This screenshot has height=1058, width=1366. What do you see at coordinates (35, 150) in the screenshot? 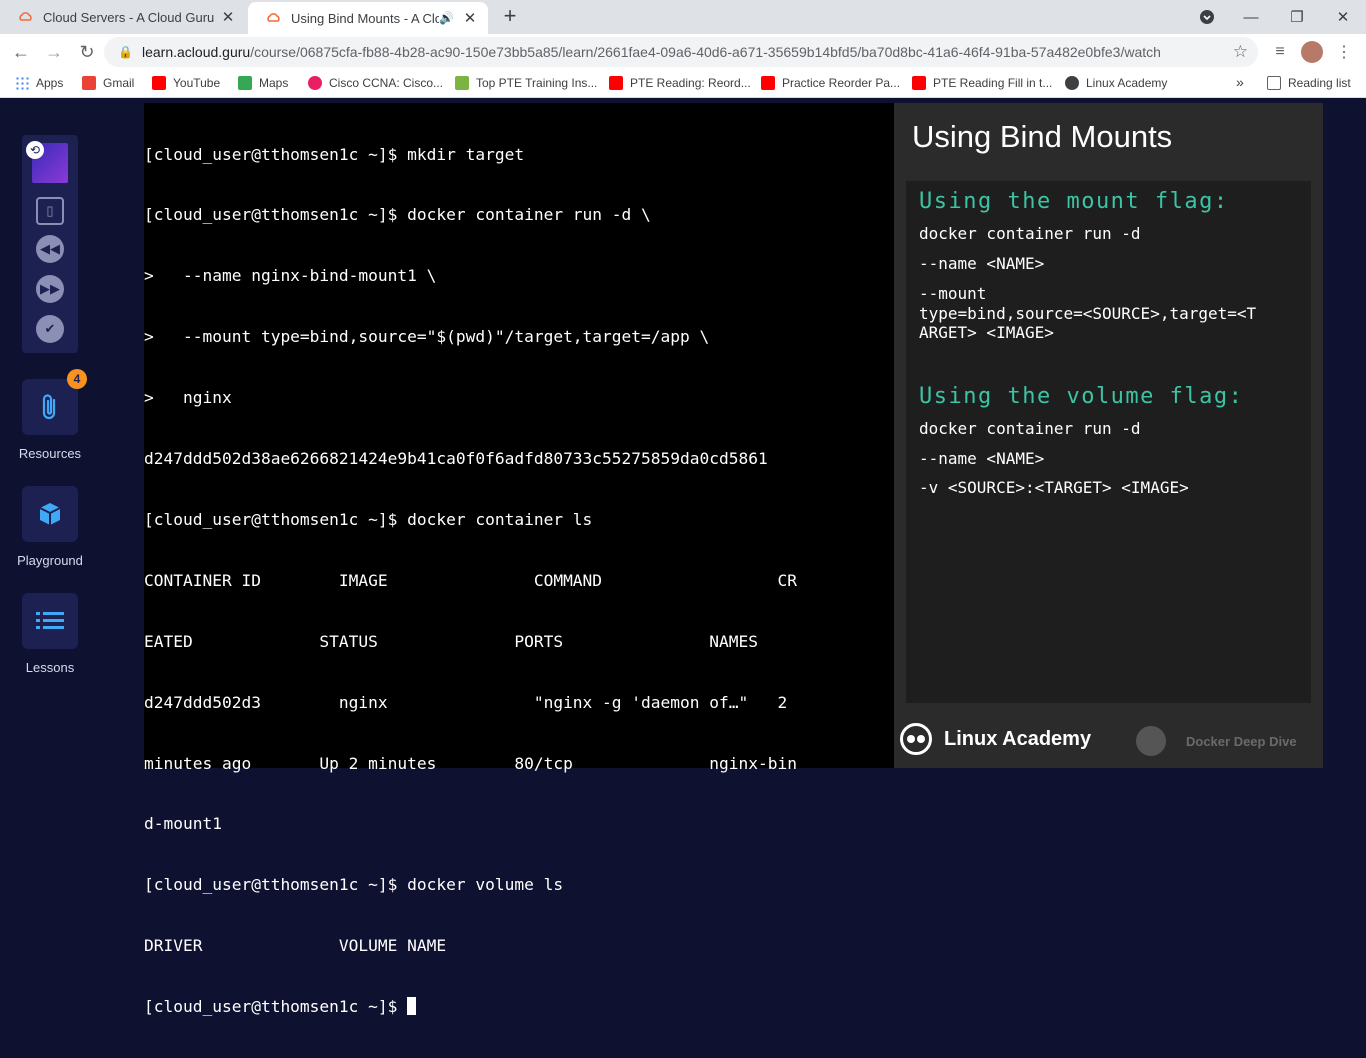
I see `back-to-course-icon: ⟲` at bounding box center [35, 150].